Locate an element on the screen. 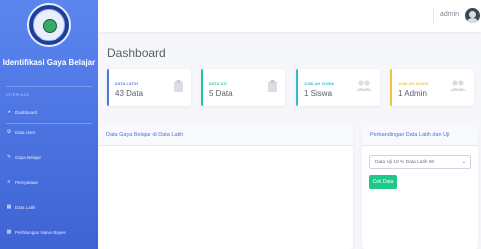  card-label: JUMLAH ADMIN is located at coordinates (413, 84).